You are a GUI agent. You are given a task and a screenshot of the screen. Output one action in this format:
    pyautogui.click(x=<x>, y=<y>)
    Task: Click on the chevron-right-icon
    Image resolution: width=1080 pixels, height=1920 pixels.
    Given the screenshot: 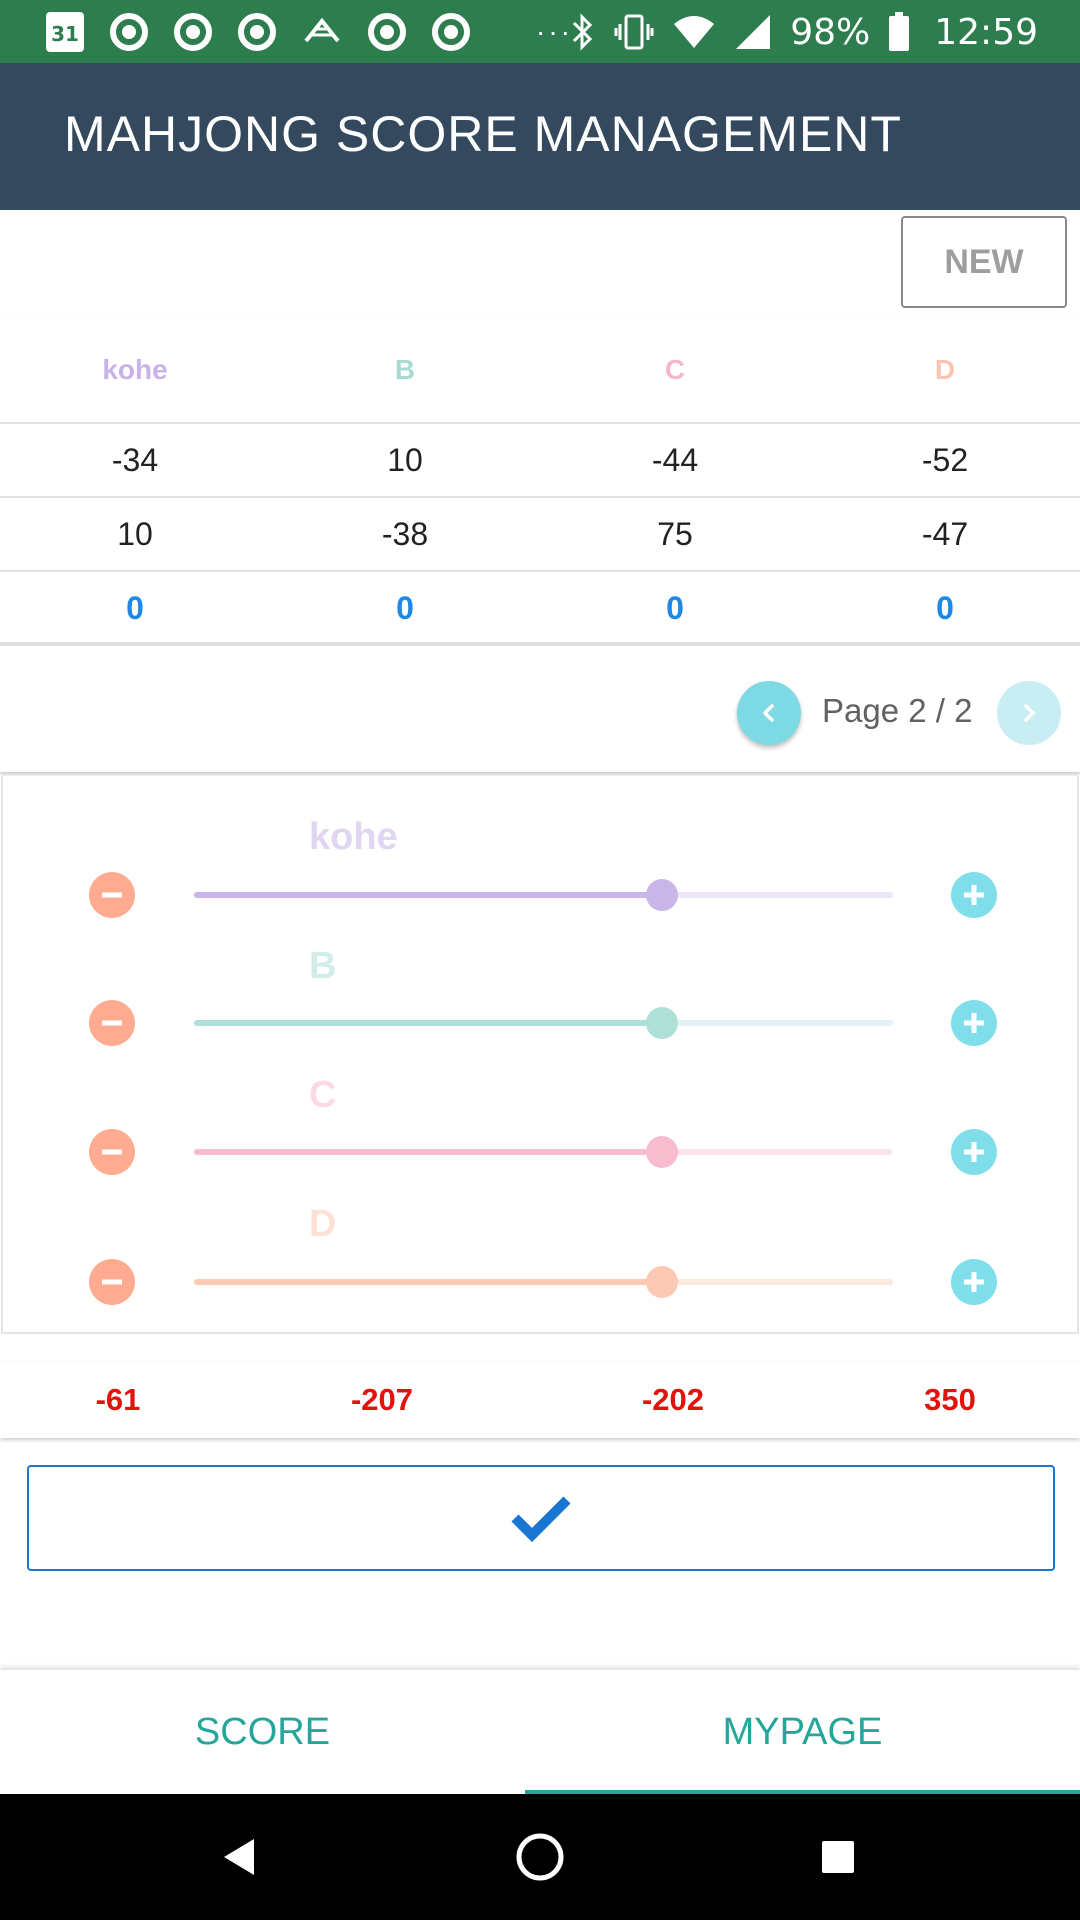 What is the action you would take?
    pyautogui.click(x=1029, y=713)
    